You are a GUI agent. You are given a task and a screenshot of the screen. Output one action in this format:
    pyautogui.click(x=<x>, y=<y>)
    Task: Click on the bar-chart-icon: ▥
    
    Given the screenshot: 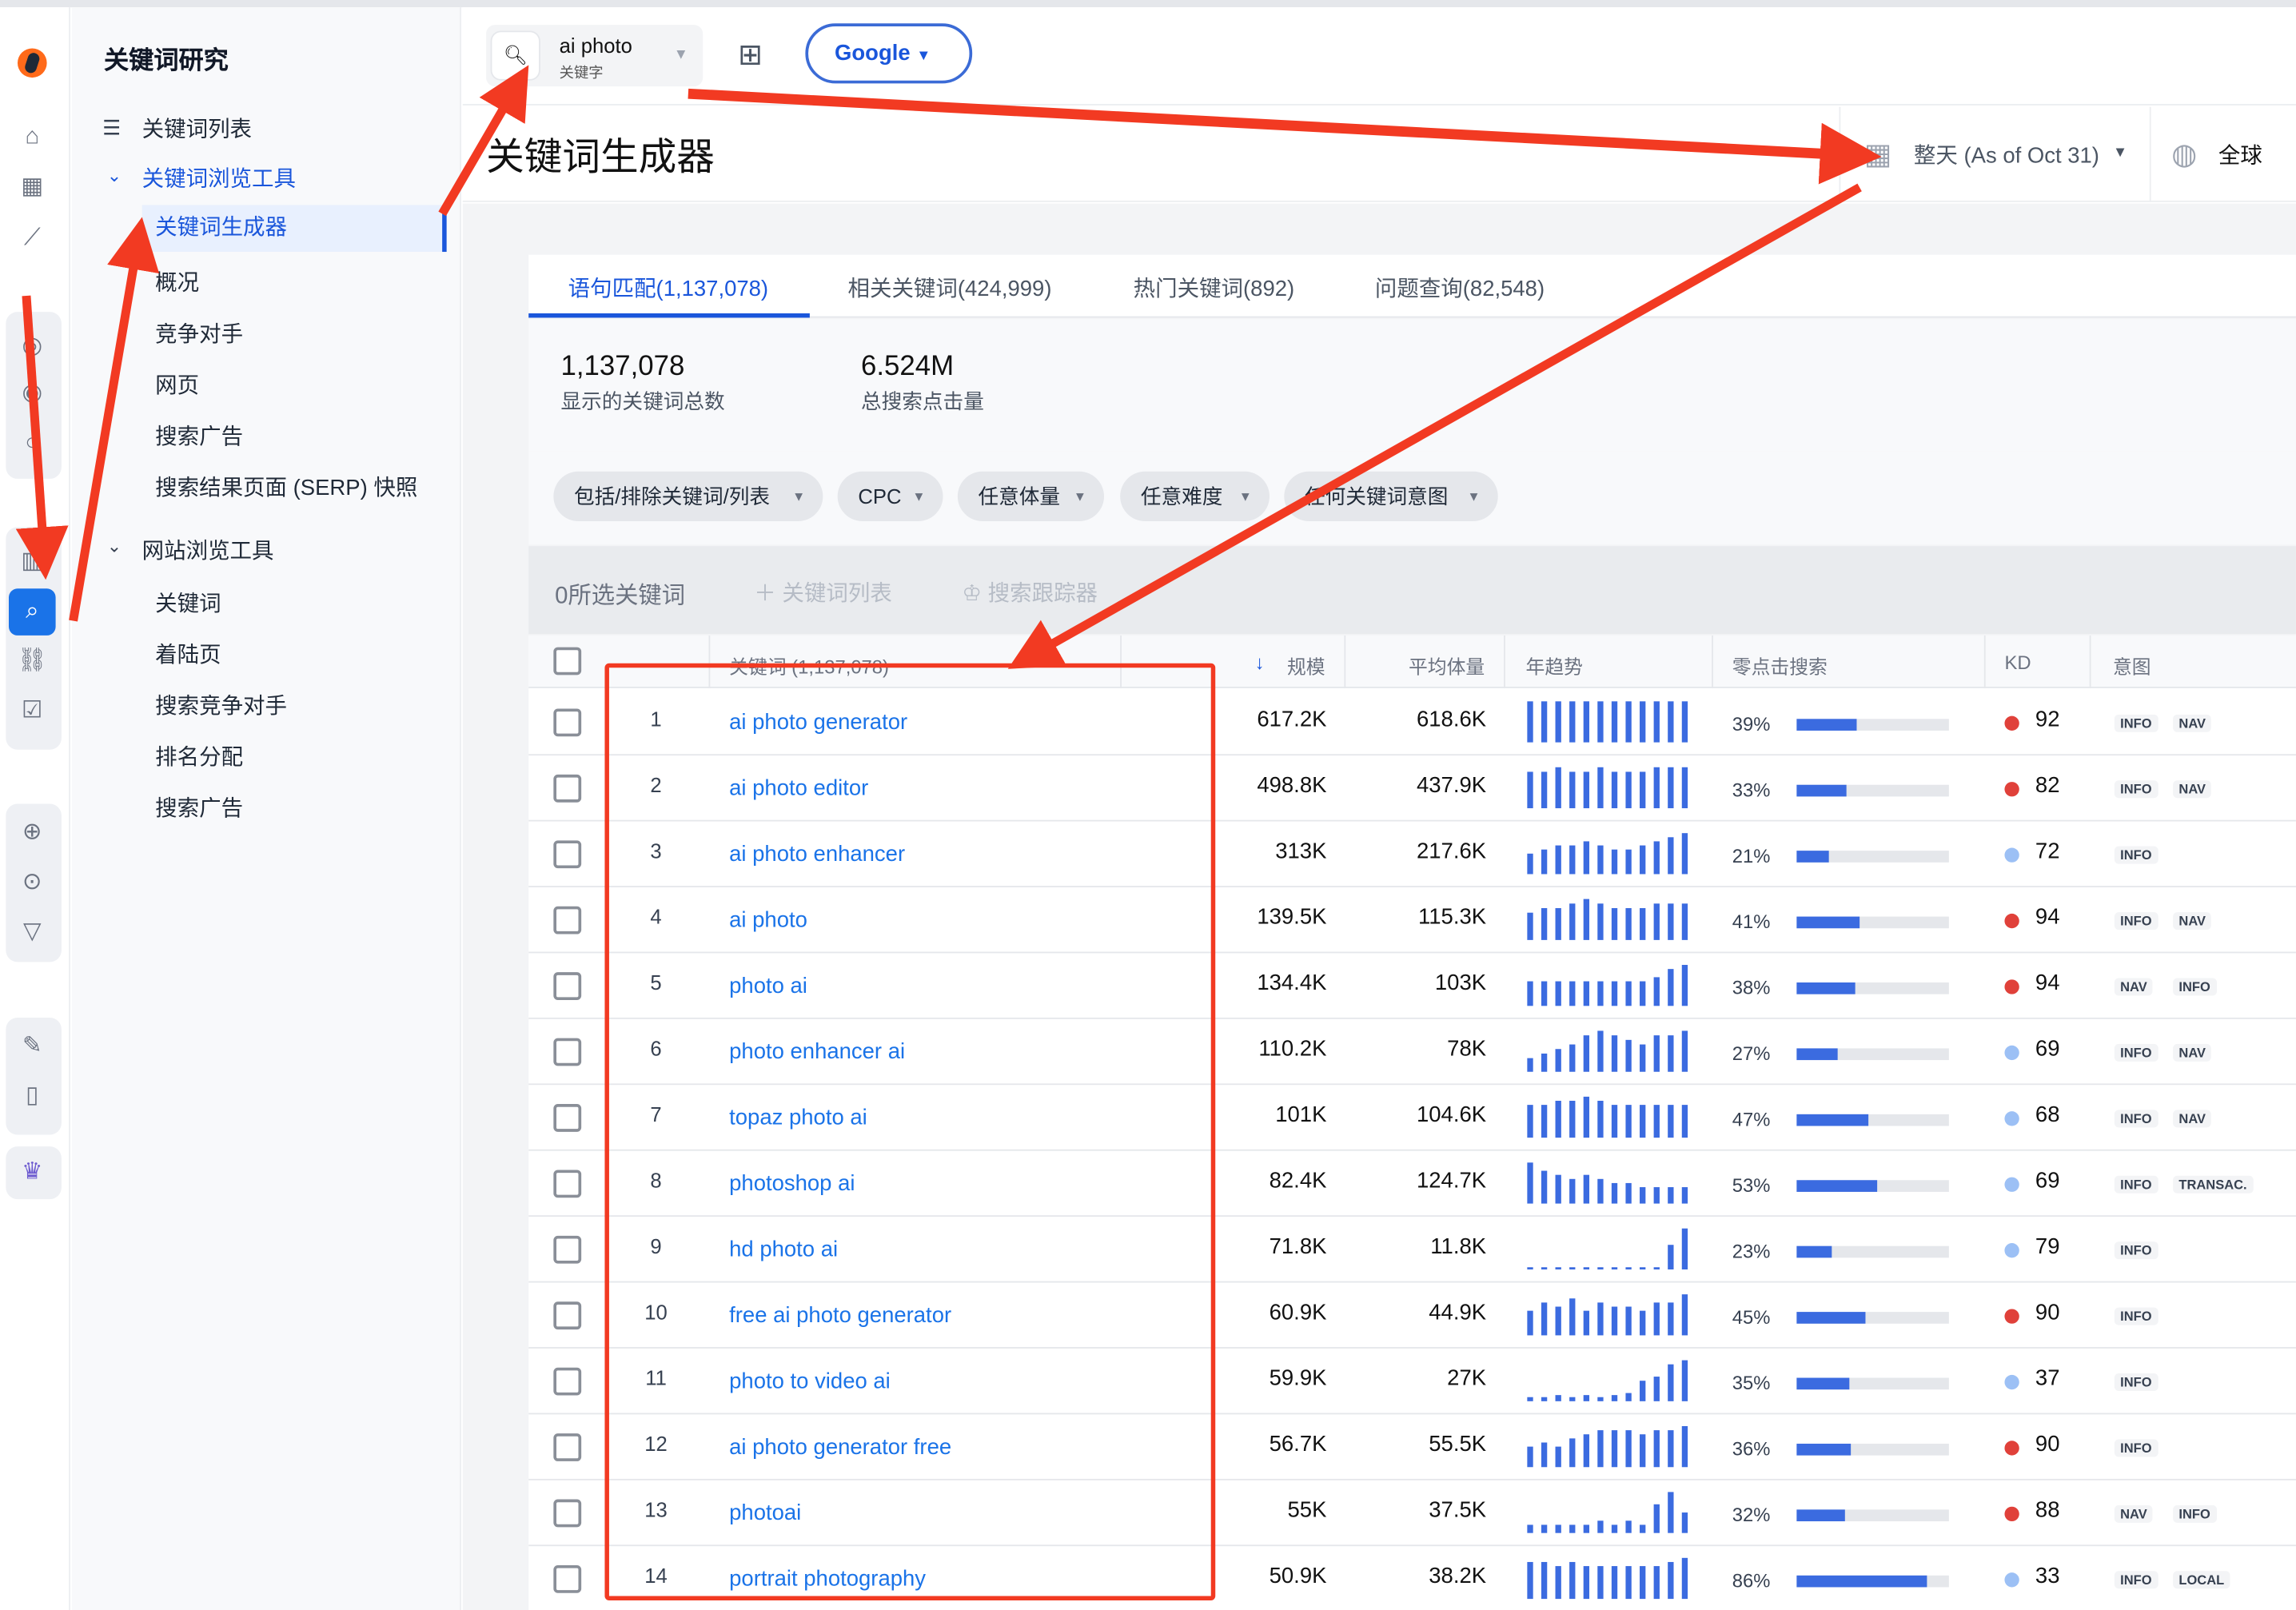 What is the action you would take?
    pyautogui.click(x=32, y=562)
    